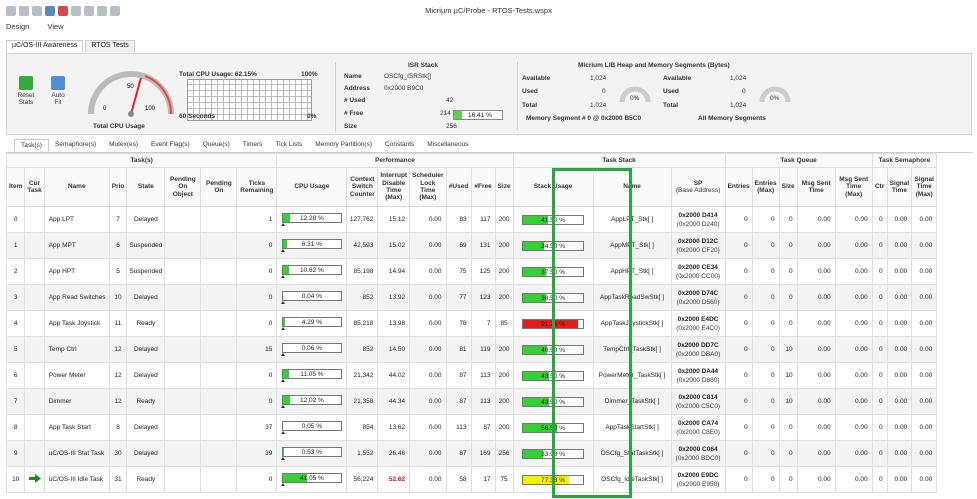 Image resolution: width=977 pixels, height=499 pixels. What do you see at coordinates (16, 187) in the screenshot?
I see `col-item: Item` at bounding box center [16, 187].